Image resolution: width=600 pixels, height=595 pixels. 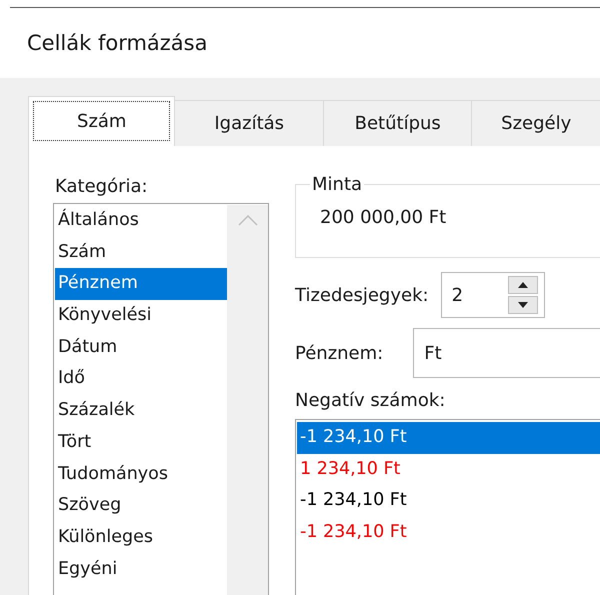 I want to click on list-item: Könyvelési, so click(x=141, y=316).